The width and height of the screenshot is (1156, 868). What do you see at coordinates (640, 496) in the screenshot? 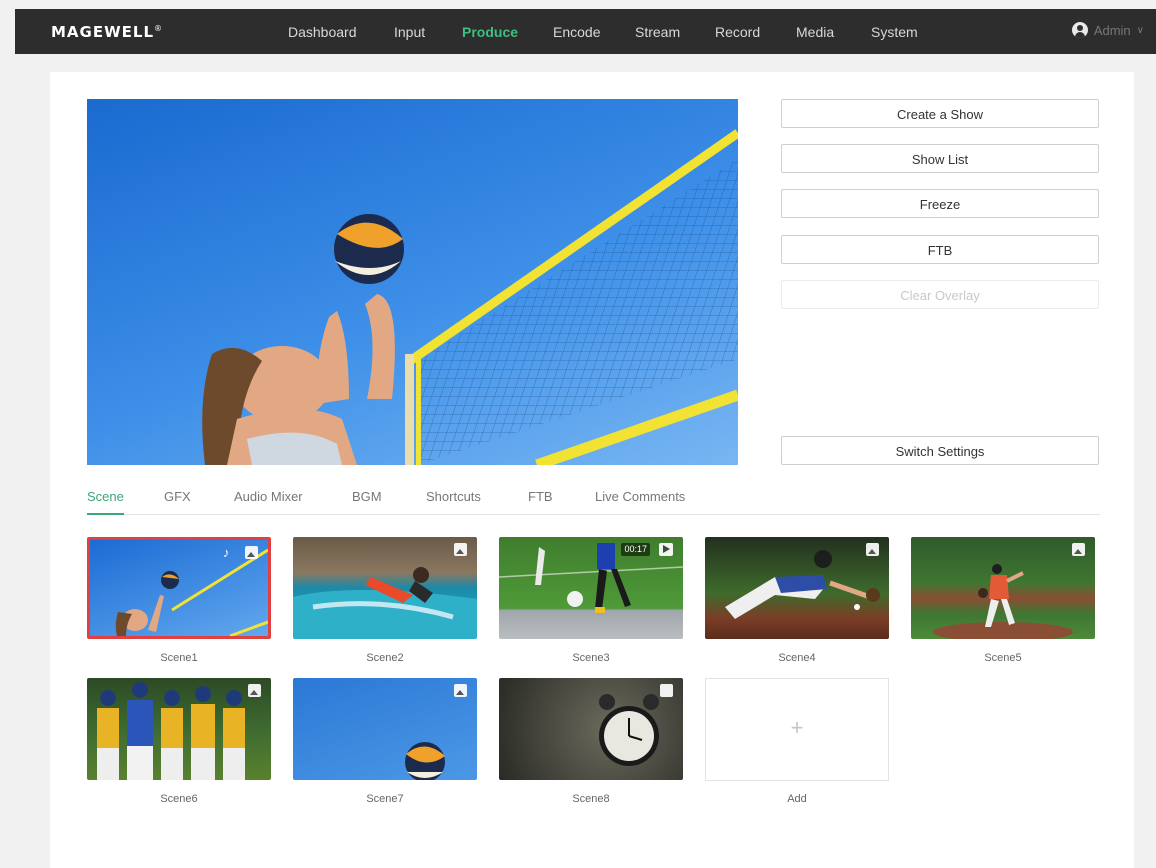
I see `tab-live-comments: Live Comments` at bounding box center [640, 496].